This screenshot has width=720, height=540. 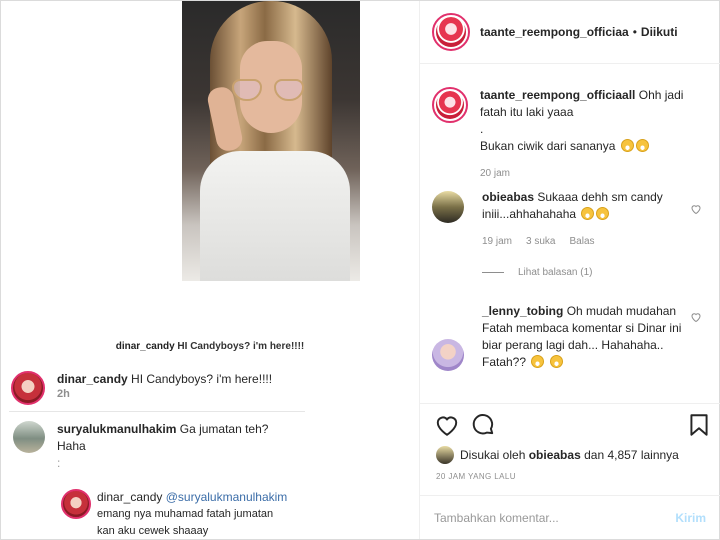 What do you see at coordinates (476, 476) in the screenshot?
I see `post-timestamp: 20 JAM YANG LALU` at bounding box center [476, 476].